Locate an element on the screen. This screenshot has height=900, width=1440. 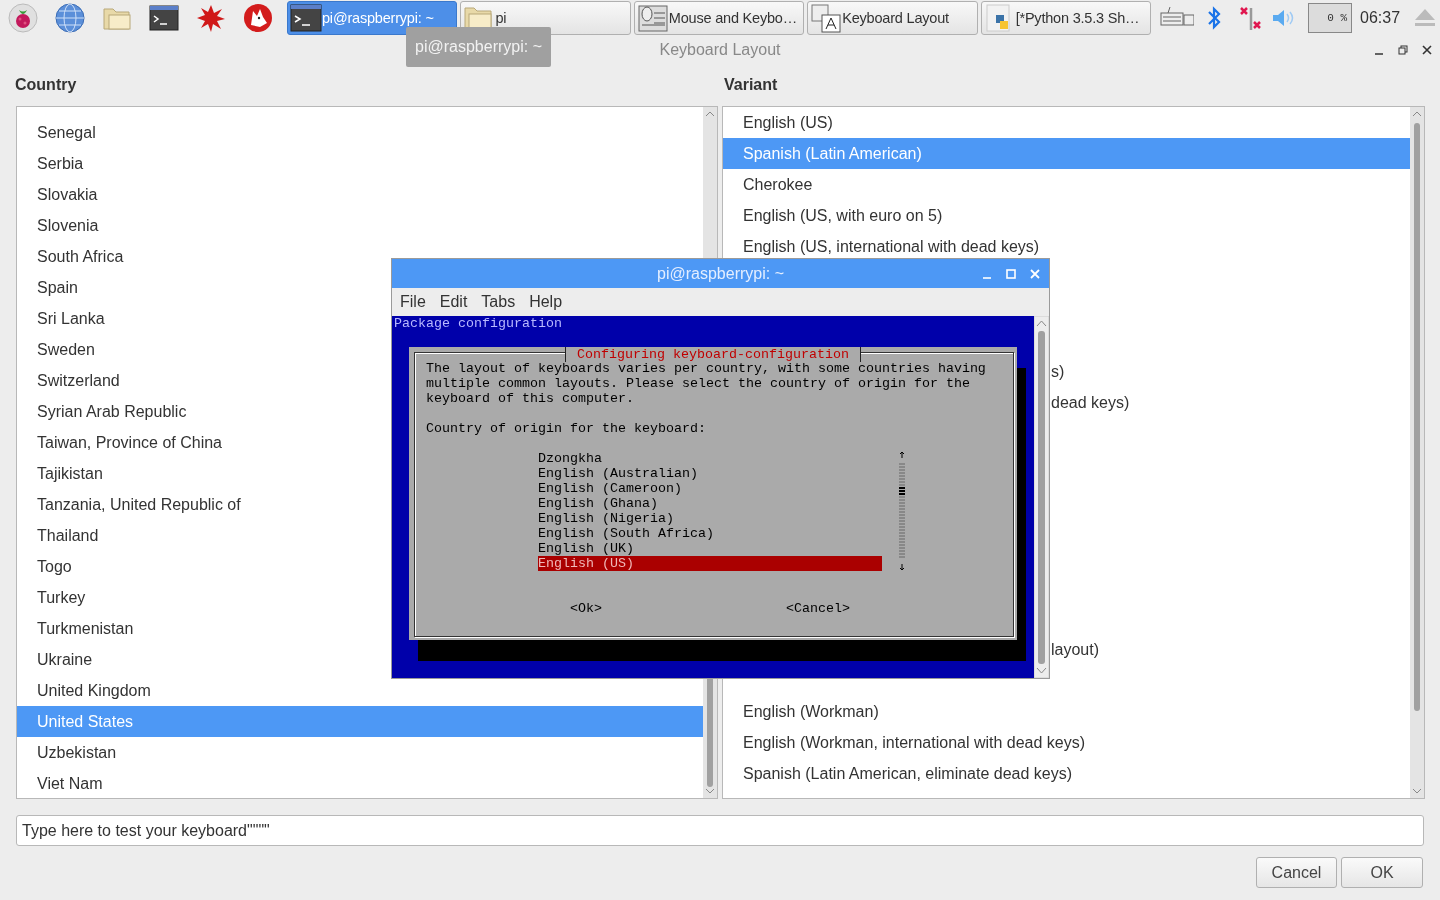
option-item: English (US) is located at coordinates (710, 563).